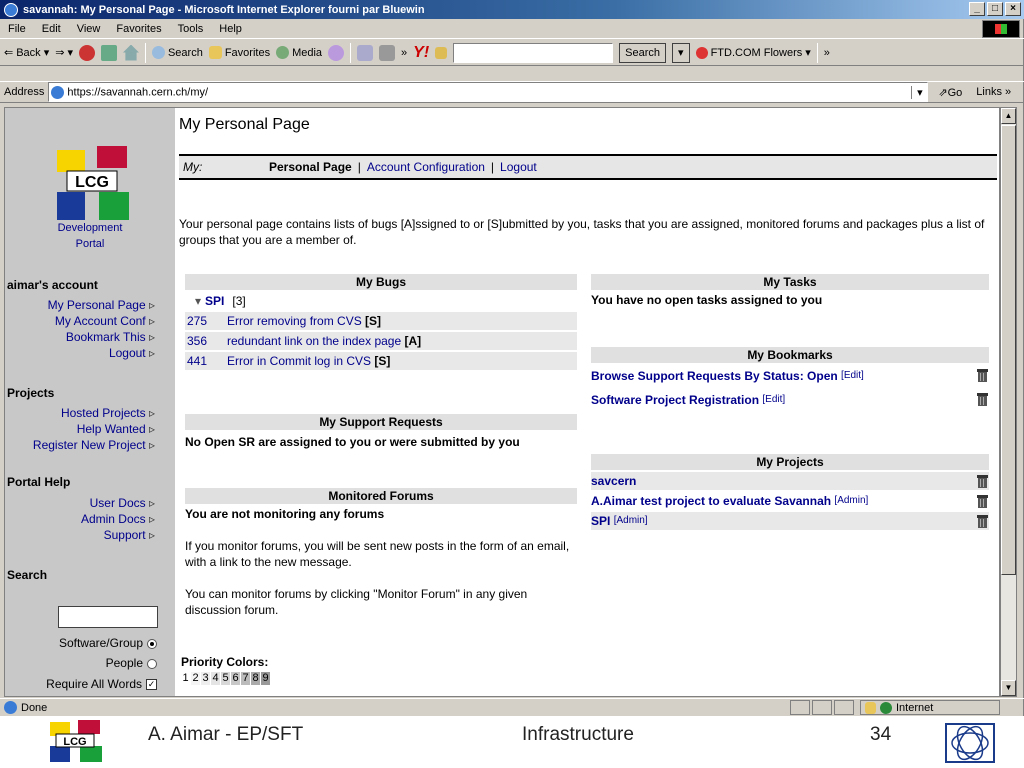 The image size is (1024, 768). Describe the element at coordinates (52, 285) in the screenshot. I see `account-heading: aimar's account` at that location.